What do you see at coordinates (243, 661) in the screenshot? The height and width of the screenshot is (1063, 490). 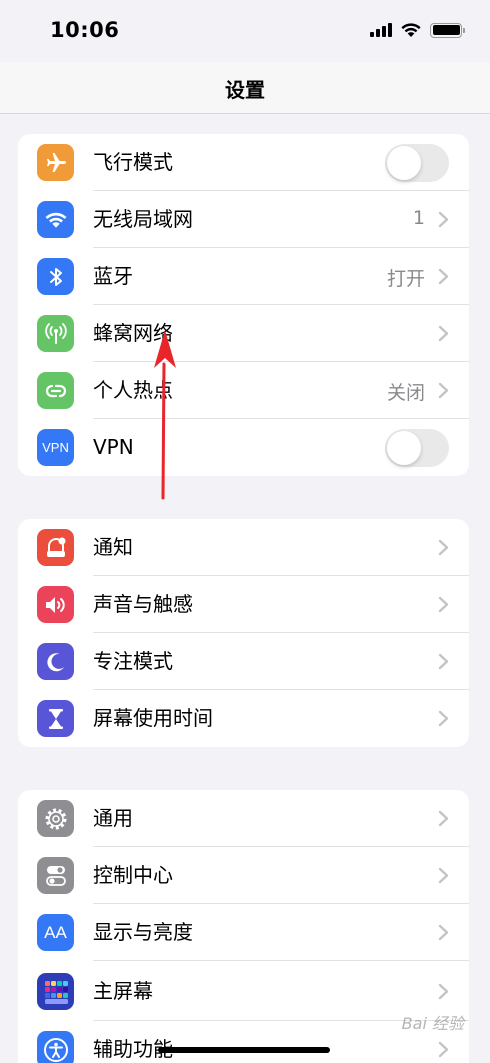 I see `row-focus: 专注模式` at bounding box center [243, 661].